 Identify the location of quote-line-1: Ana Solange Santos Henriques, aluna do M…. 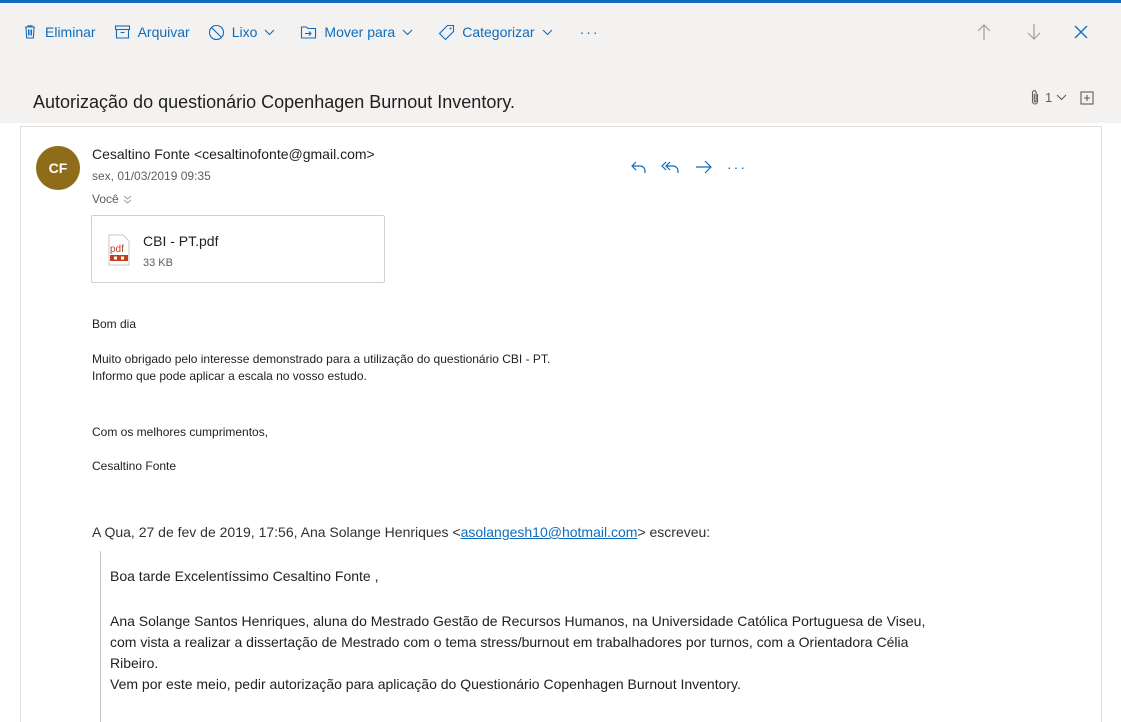
(518, 621).